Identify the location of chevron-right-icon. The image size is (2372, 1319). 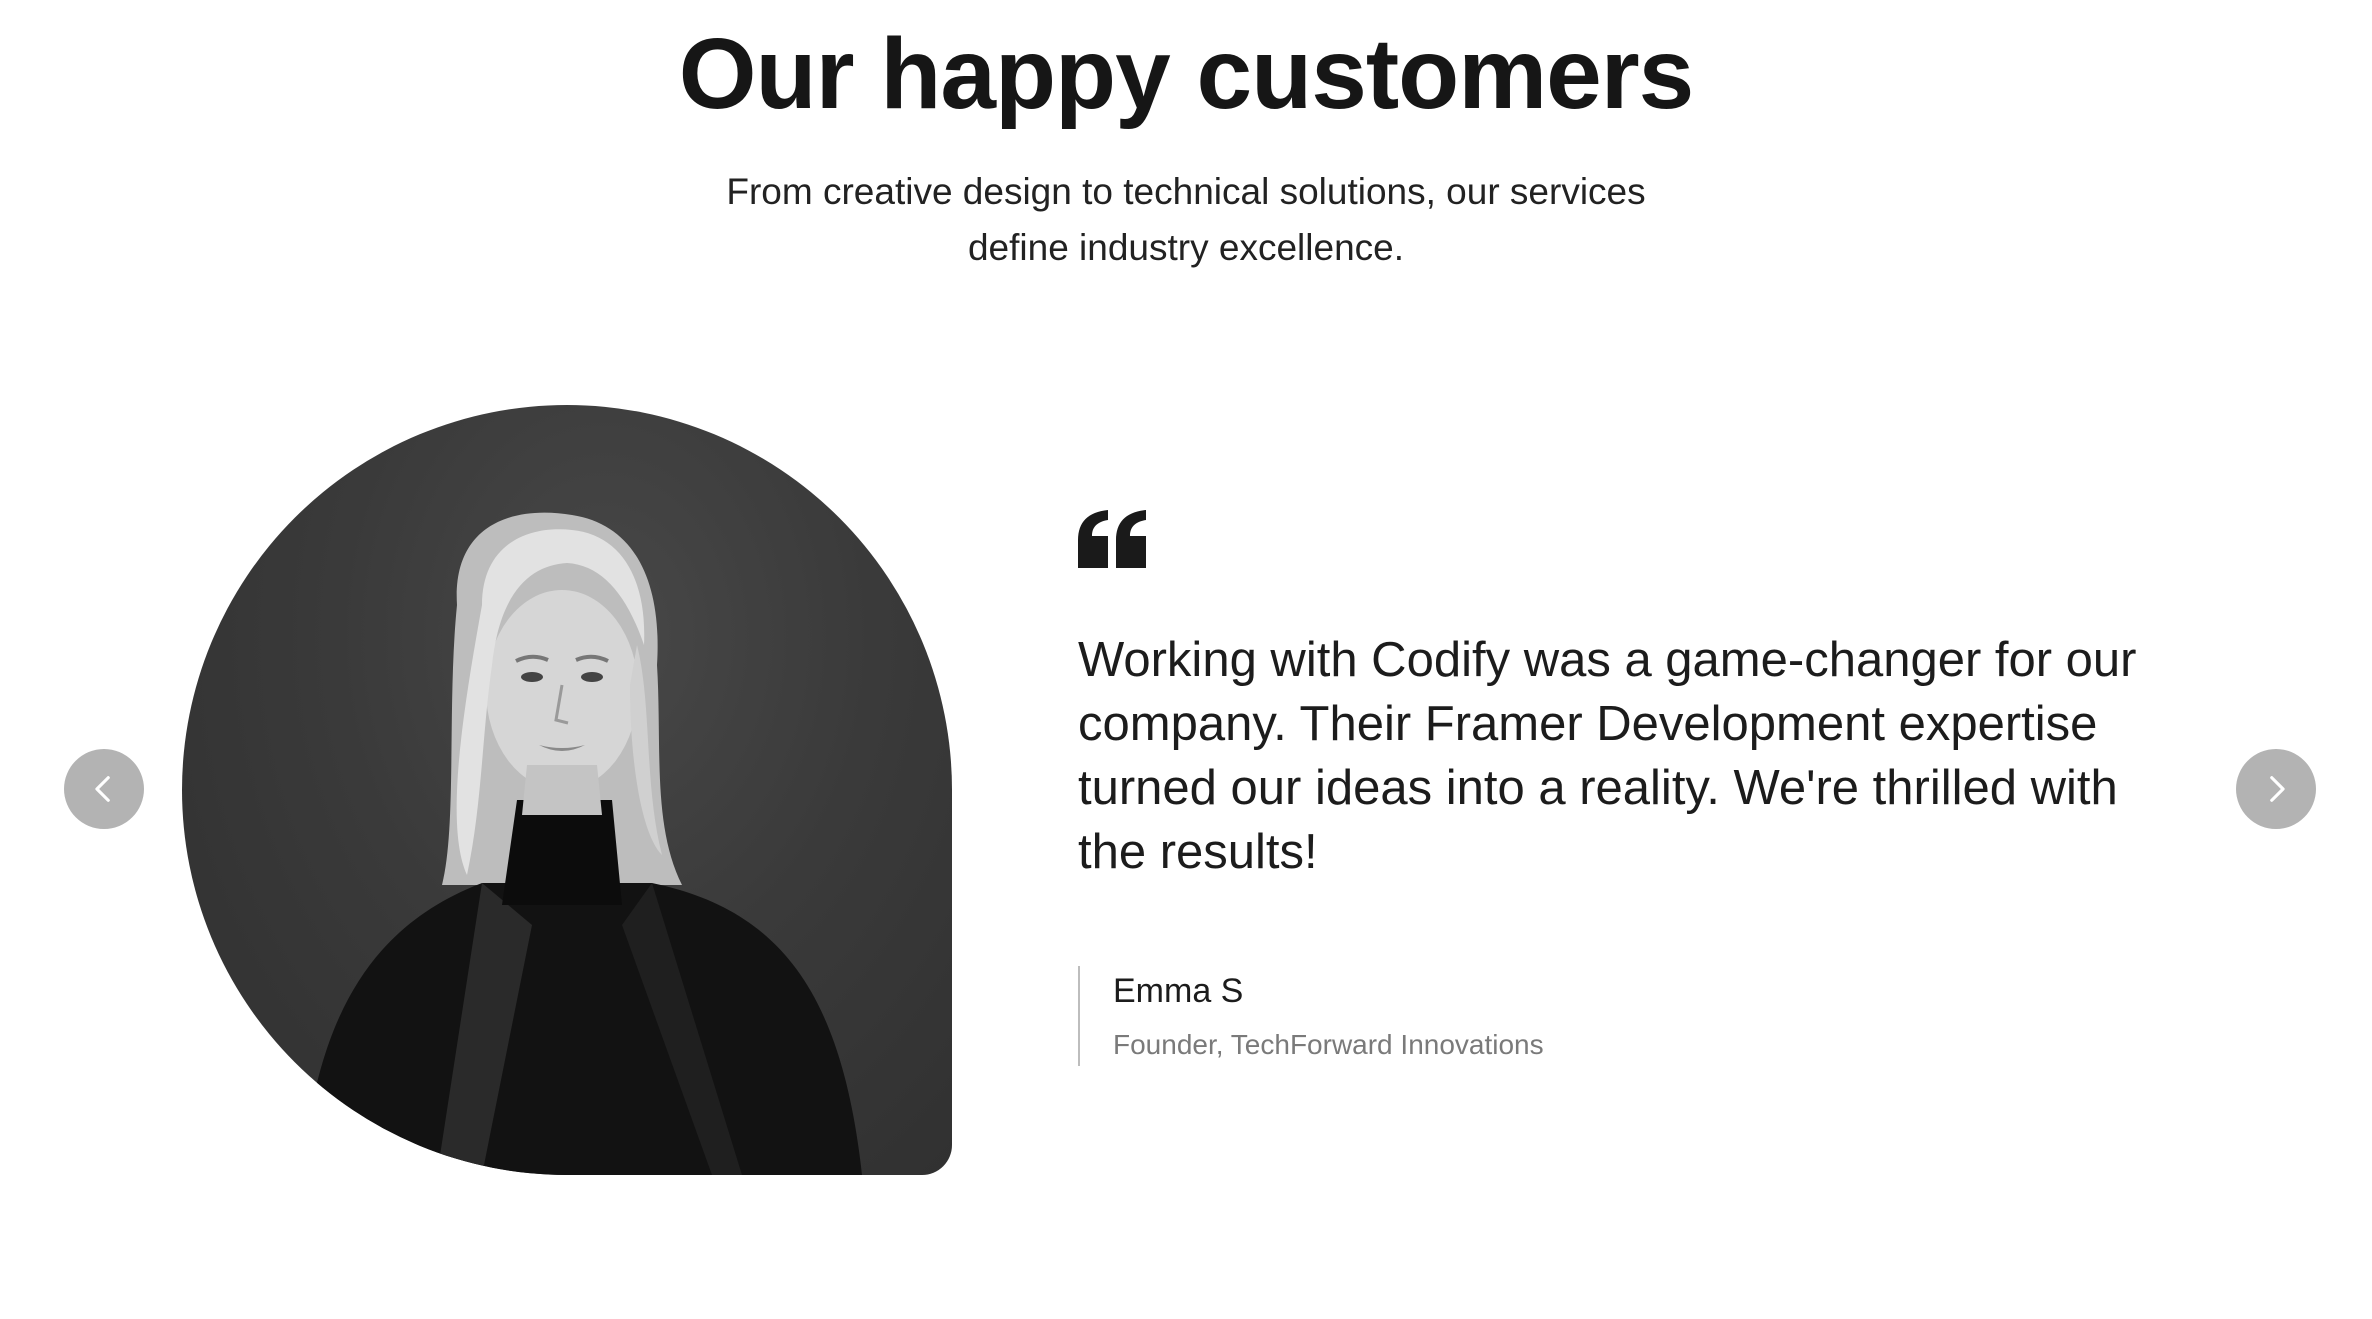
(2277, 789).